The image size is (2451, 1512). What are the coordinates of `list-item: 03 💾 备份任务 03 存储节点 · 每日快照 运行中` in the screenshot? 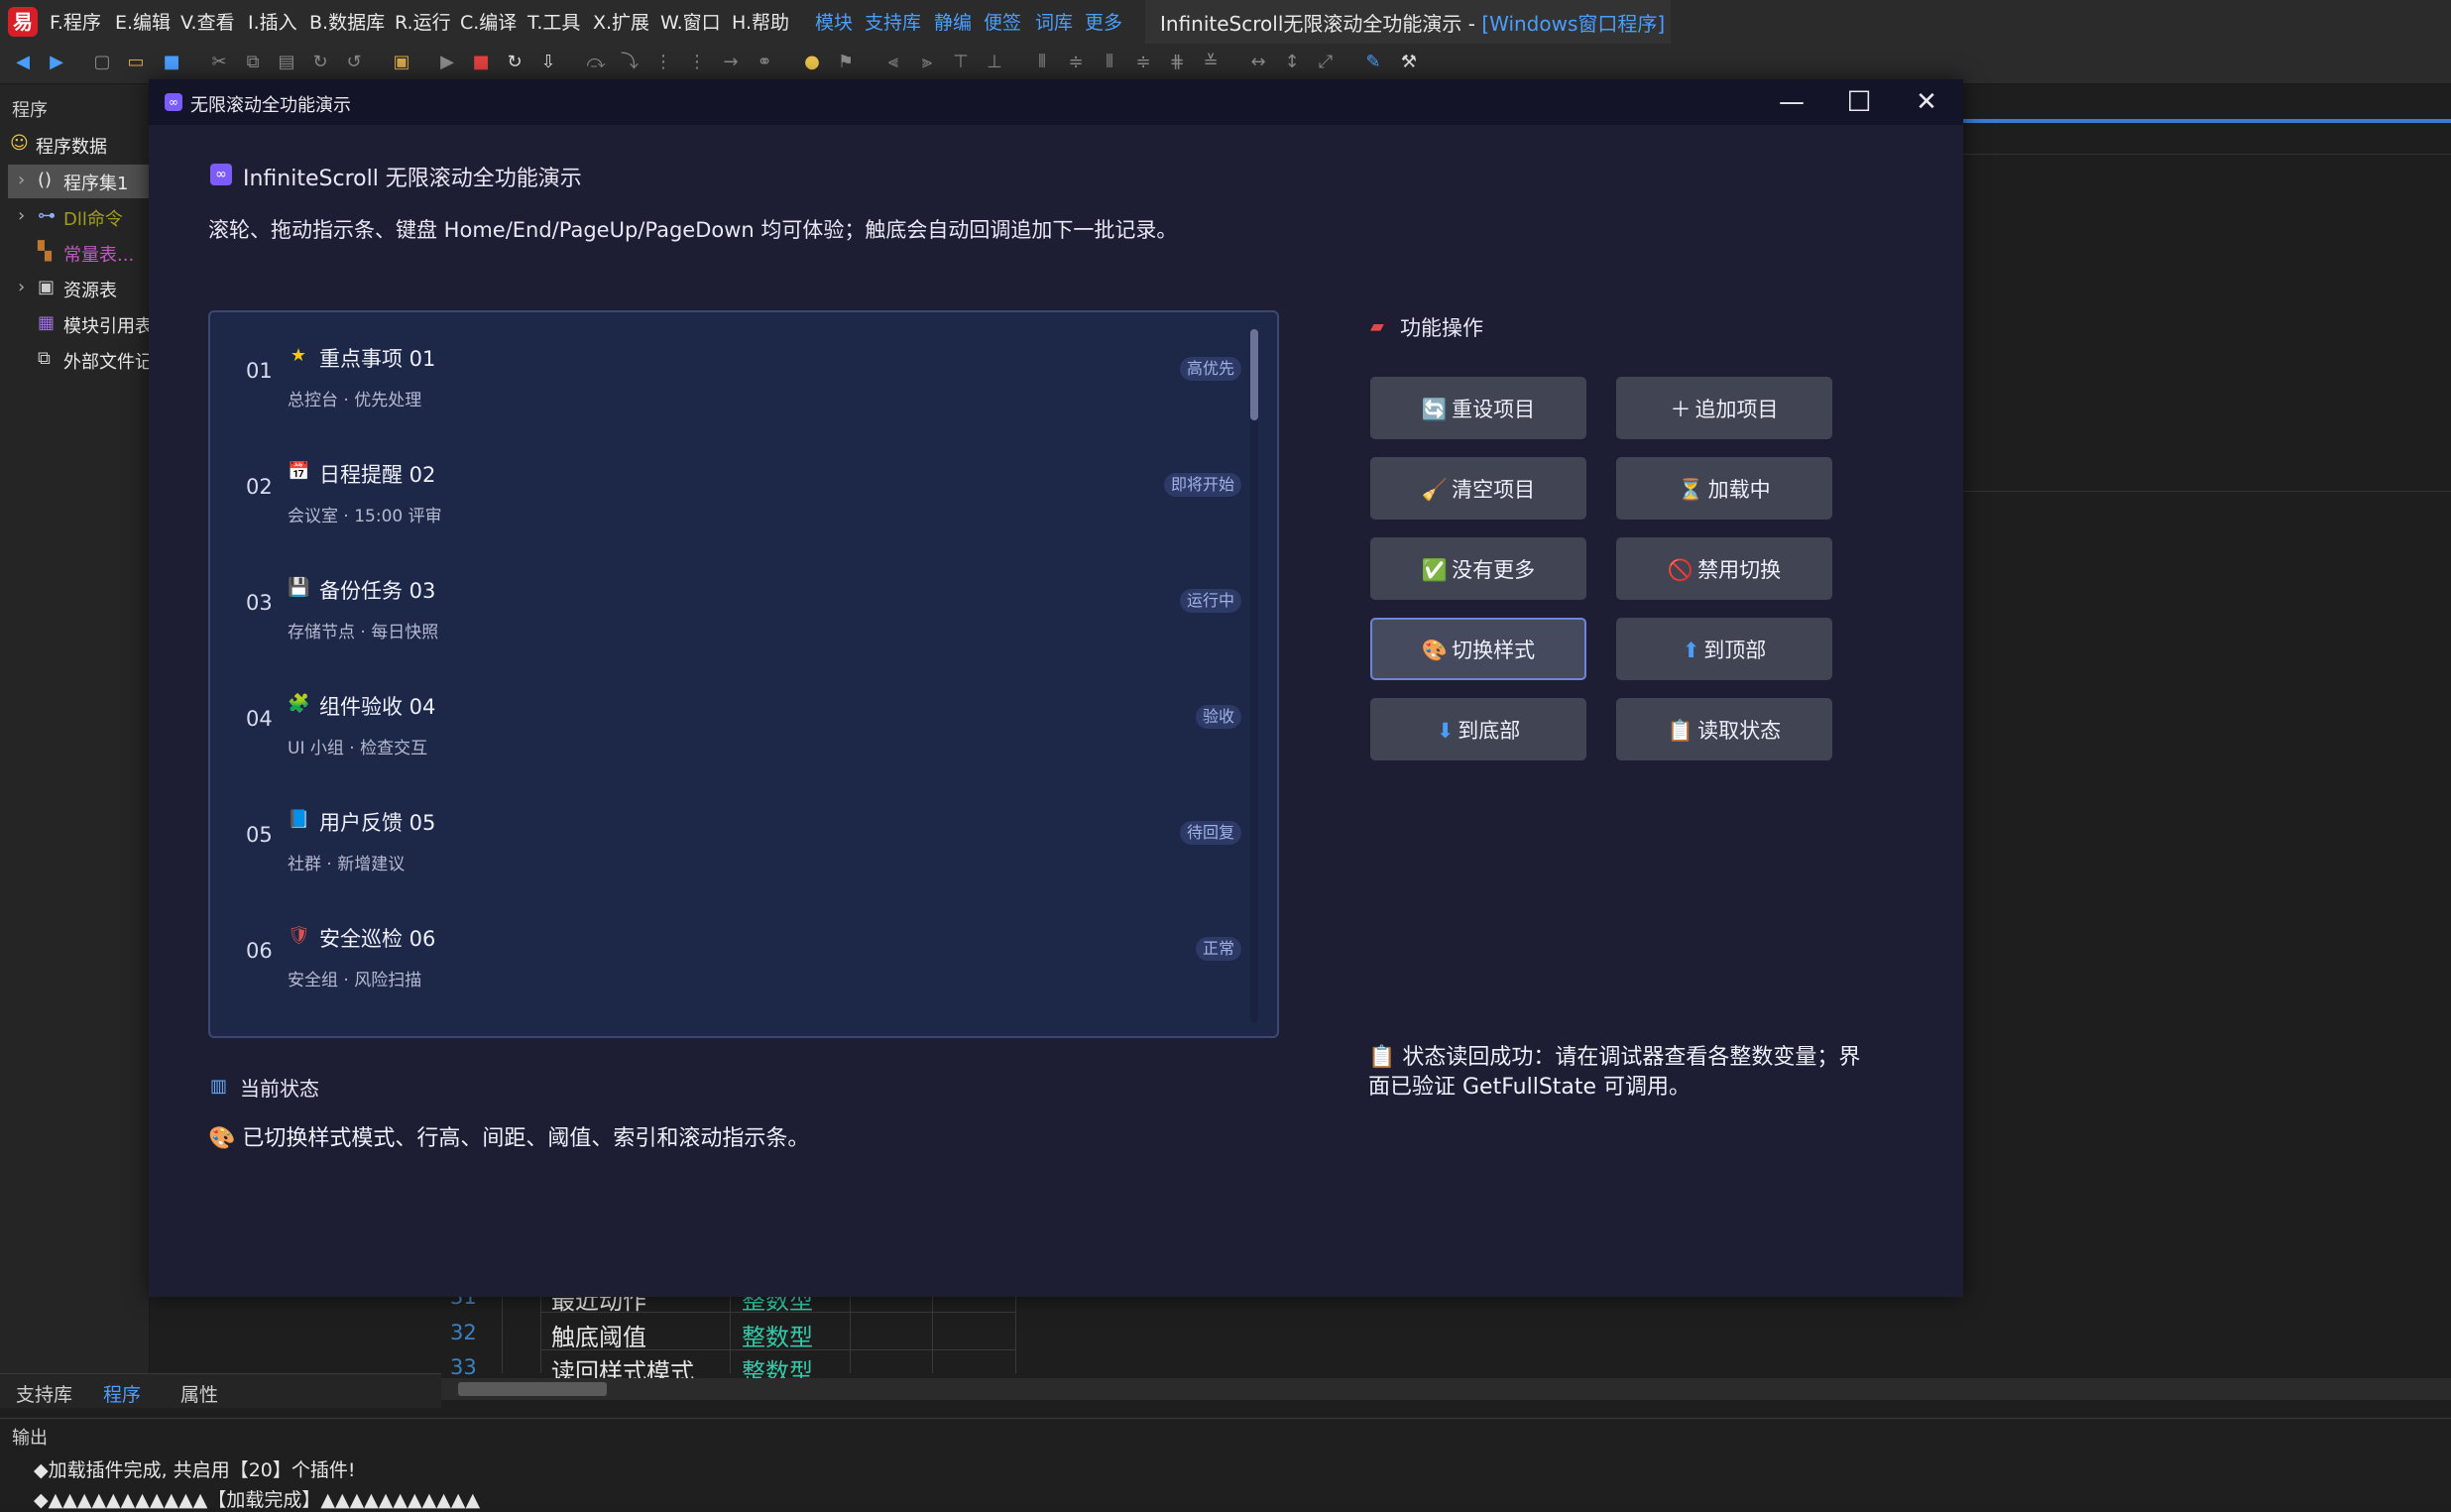 It's located at (725, 605).